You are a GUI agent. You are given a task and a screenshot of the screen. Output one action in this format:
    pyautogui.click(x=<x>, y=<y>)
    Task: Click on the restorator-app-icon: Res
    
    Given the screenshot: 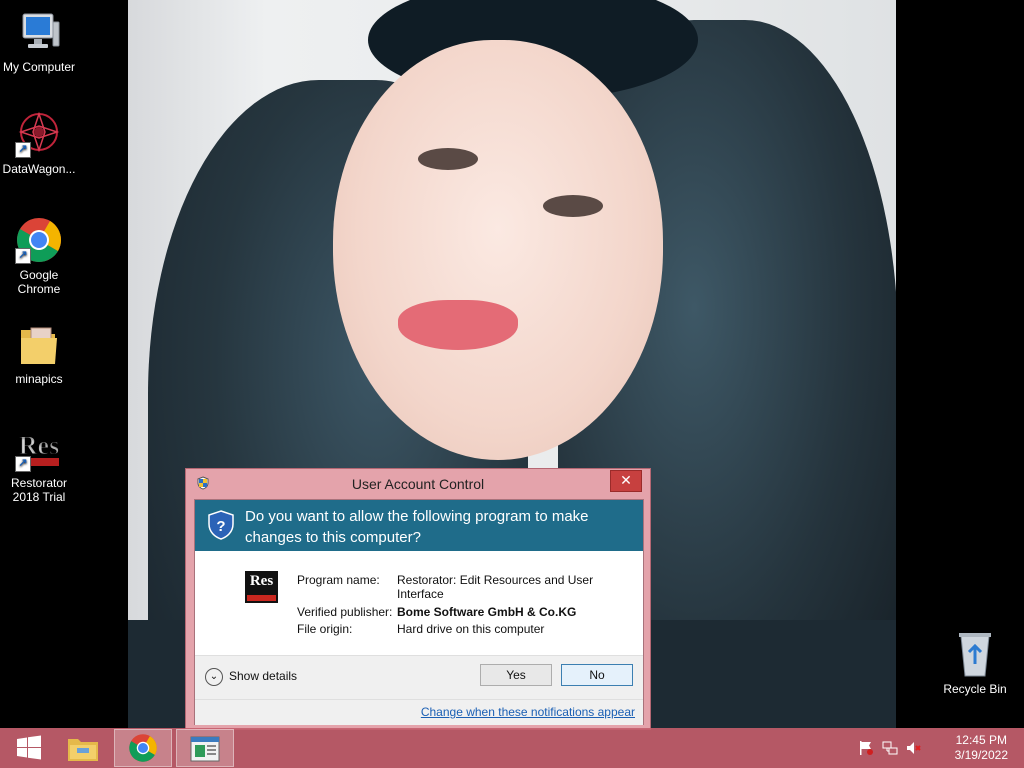 What is the action you would take?
    pyautogui.click(x=261, y=587)
    